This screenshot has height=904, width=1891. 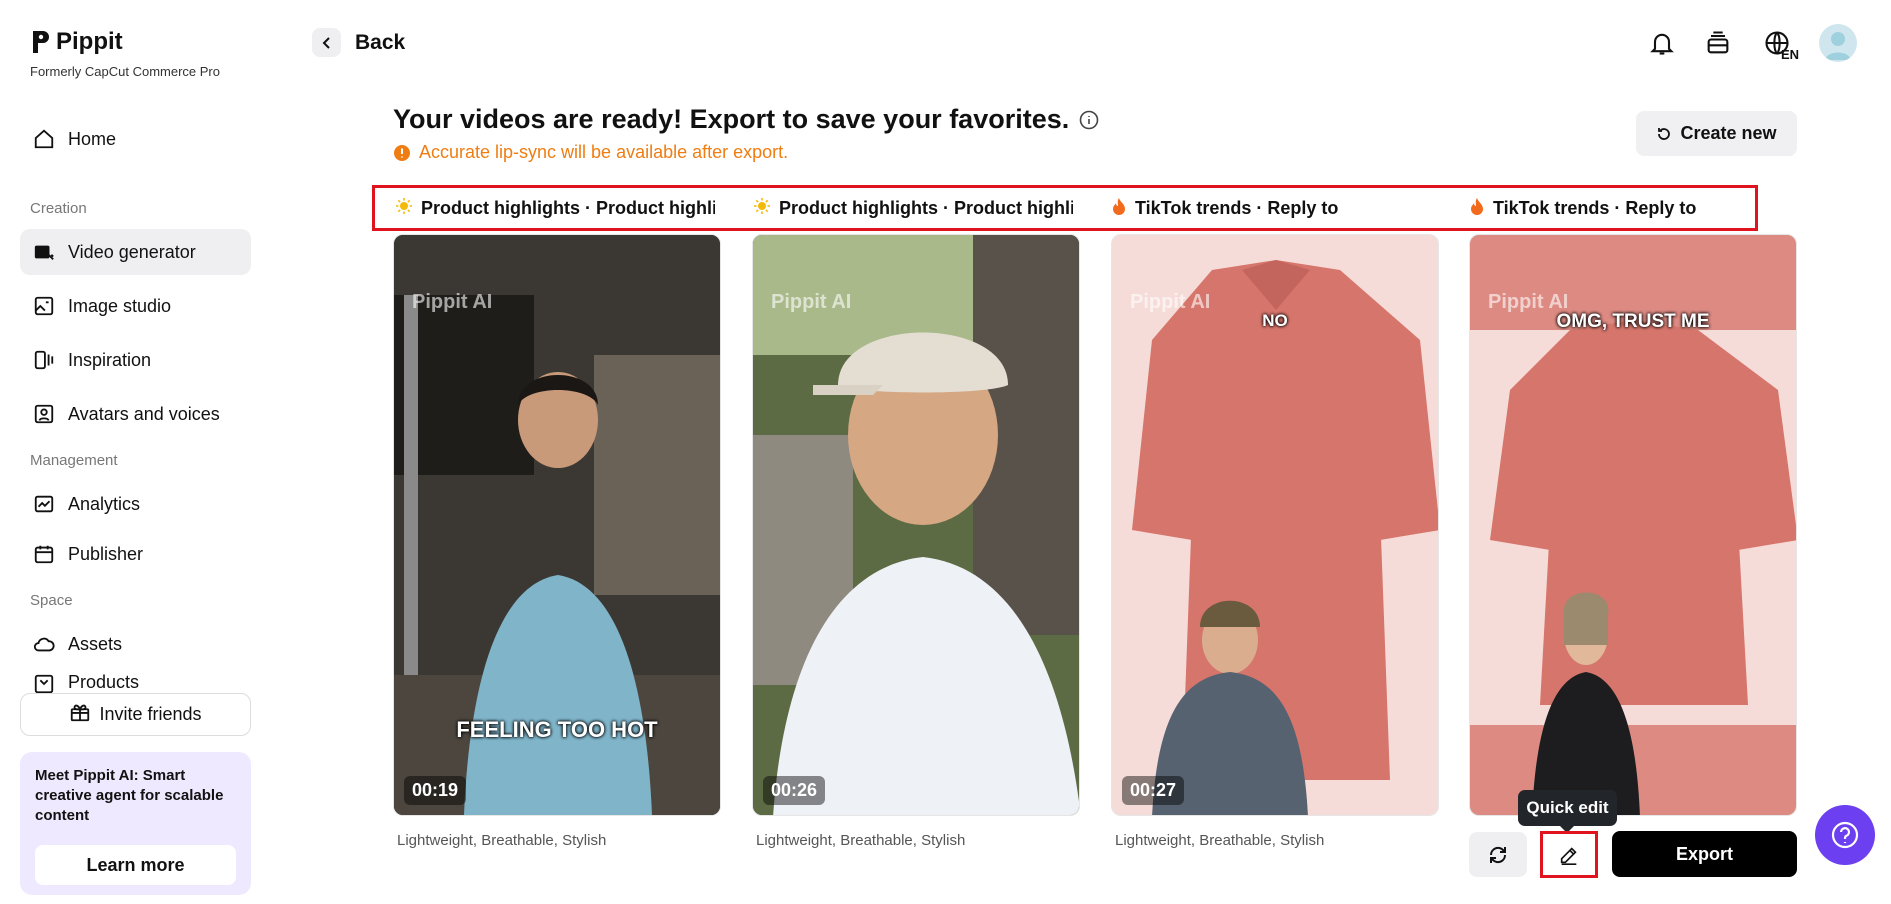 I want to click on info-icon, so click(x=1089, y=120).